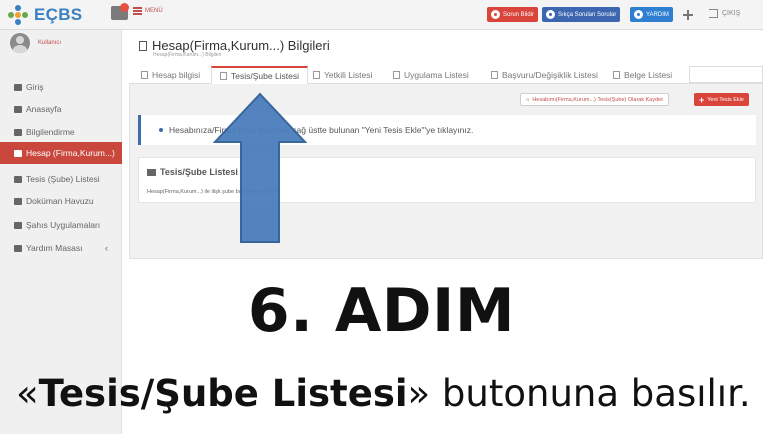  Describe the element at coordinates (18, 15) in the screenshot. I see `logo-icon` at that location.